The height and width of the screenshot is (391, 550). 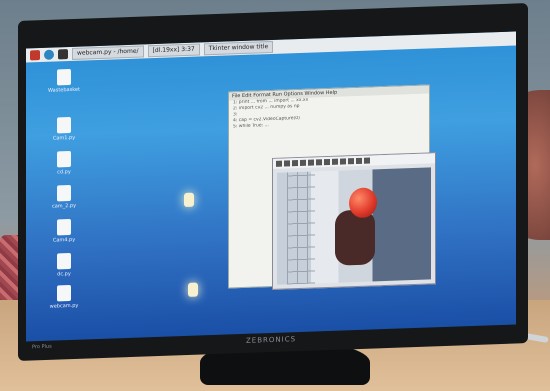 I want to click on desktop-icon: cd.py, so click(x=64, y=163).